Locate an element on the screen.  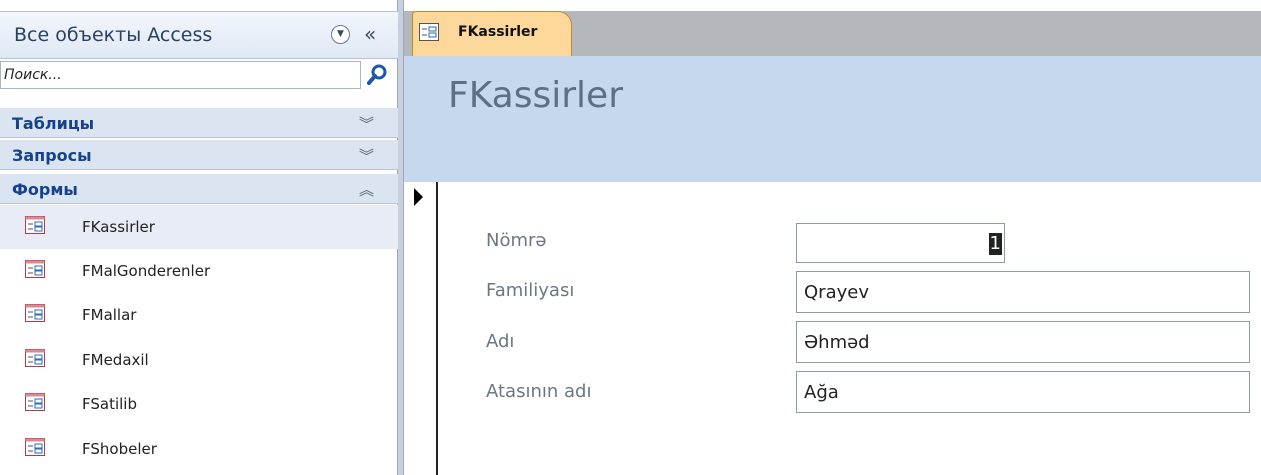
field-input-nomre: 1 is located at coordinates (900, 243).